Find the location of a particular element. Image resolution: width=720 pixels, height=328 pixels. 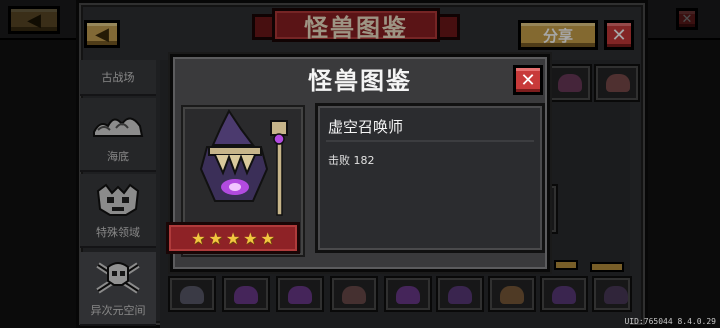

monster-name: 虚空召唤师 is located at coordinates (366, 127).